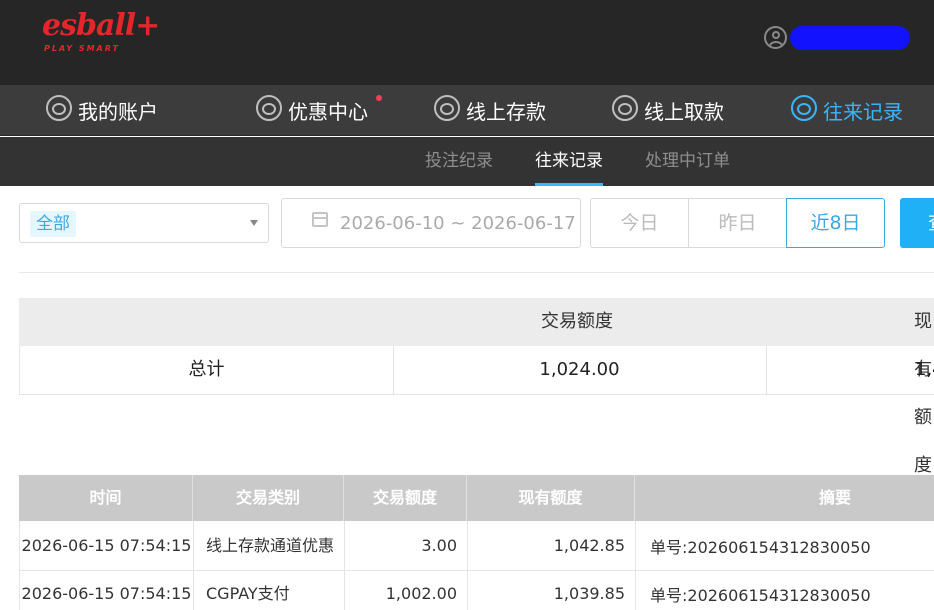 This screenshot has width=934, height=610. I want to click on nav-label: 线上取款, so click(684, 112).